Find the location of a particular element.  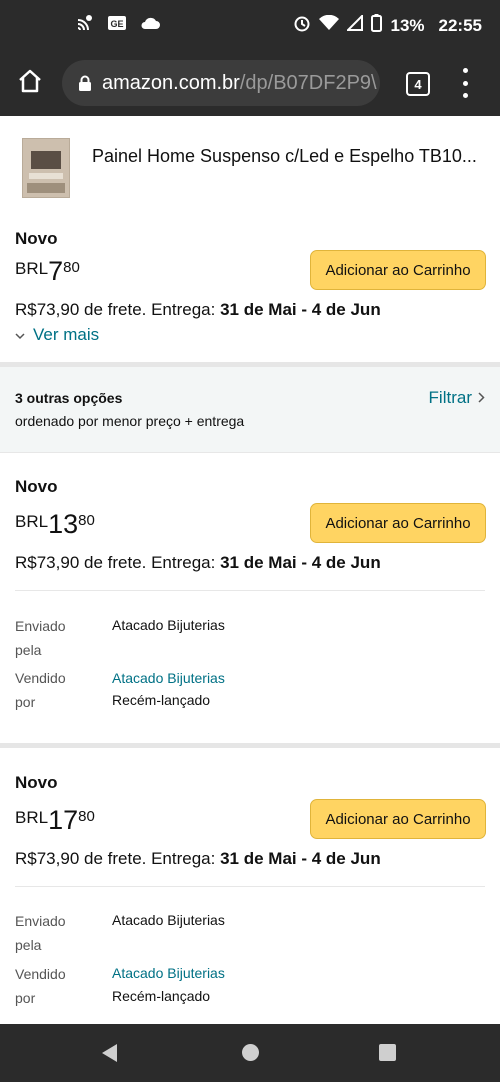

address-bar: amazon.com.br/dp/B07DF2P9\ is located at coordinates (221, 83).